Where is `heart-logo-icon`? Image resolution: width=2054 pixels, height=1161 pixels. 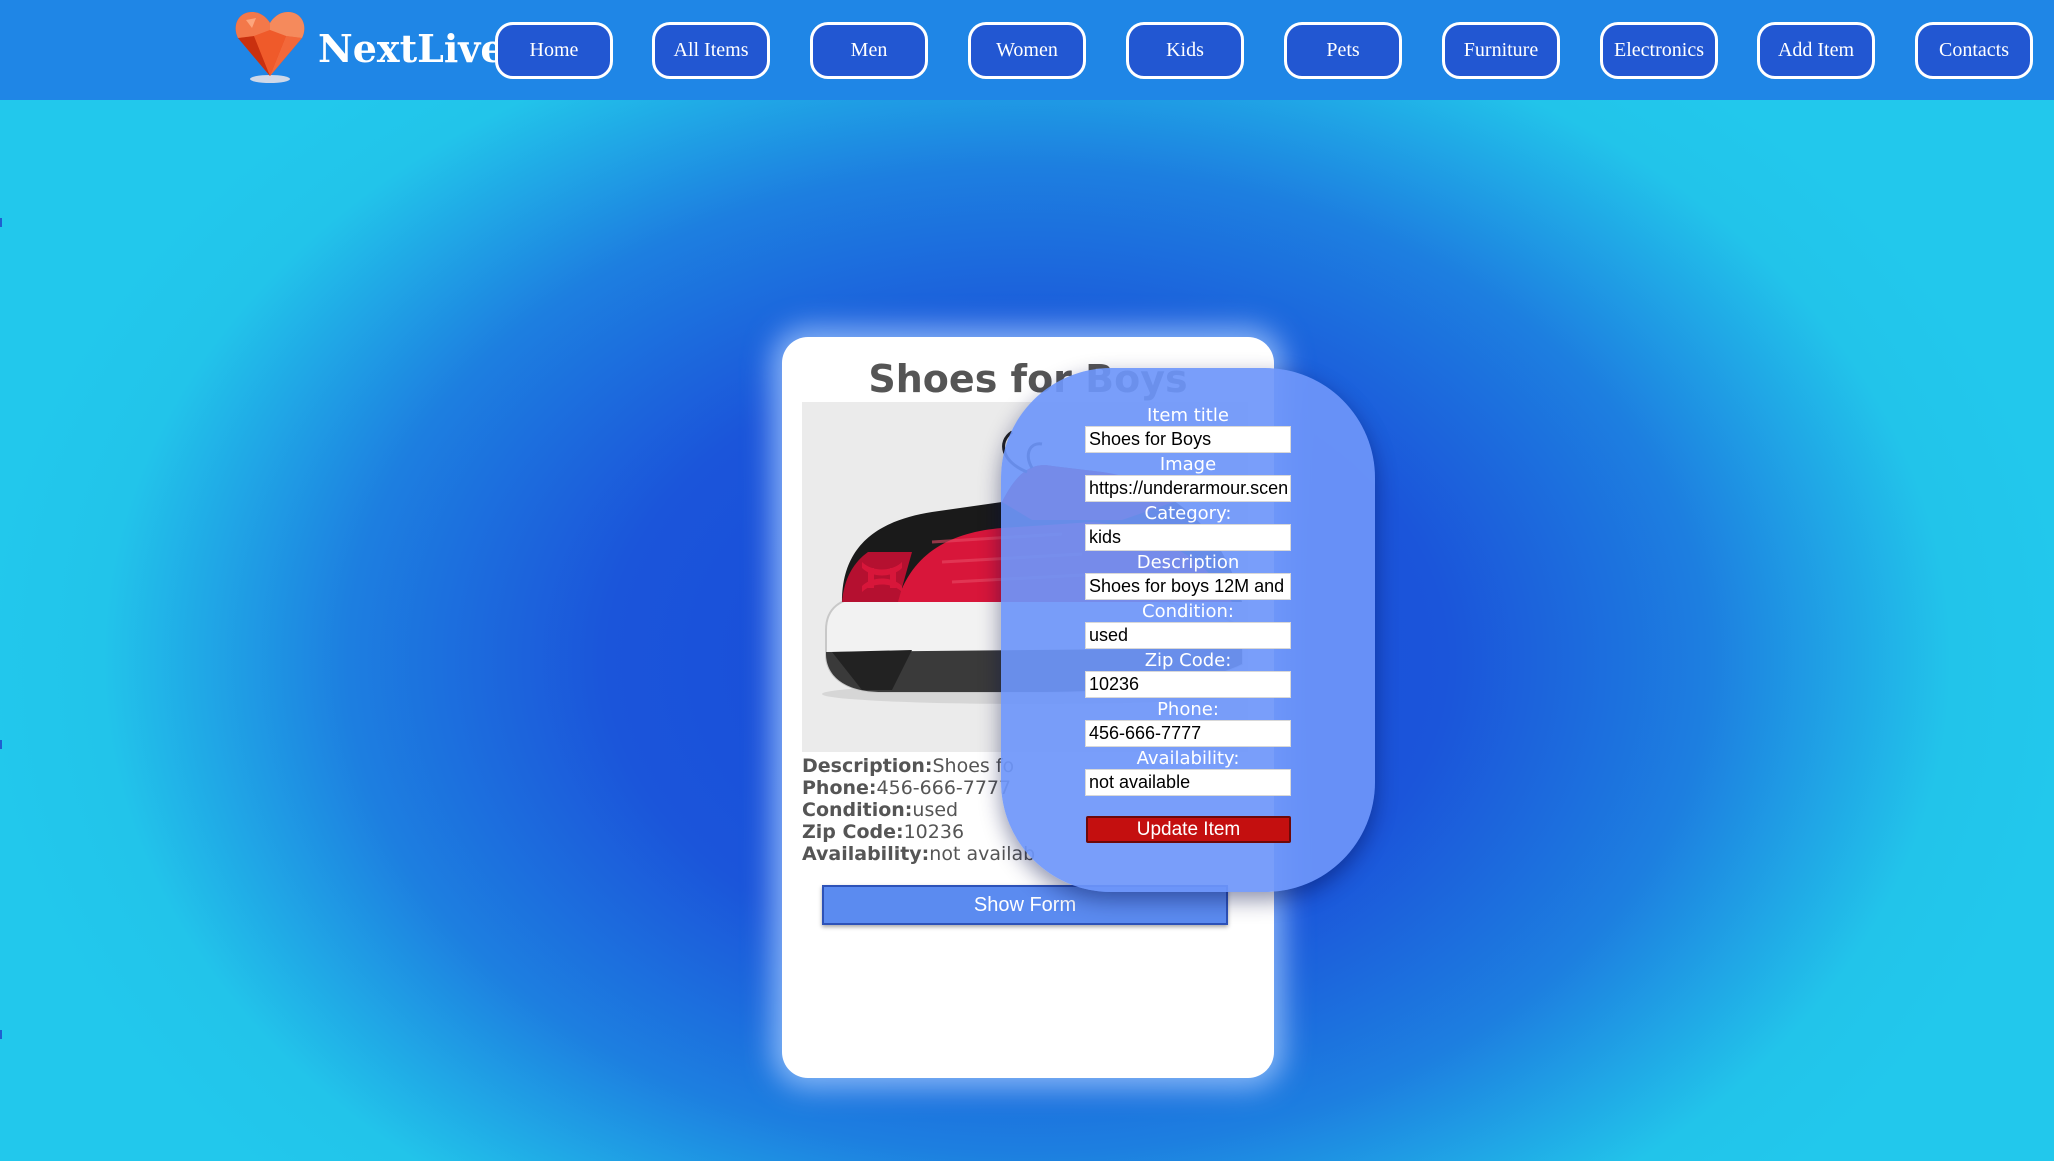
heart-logo-icon is located at coordinates (270, 47).